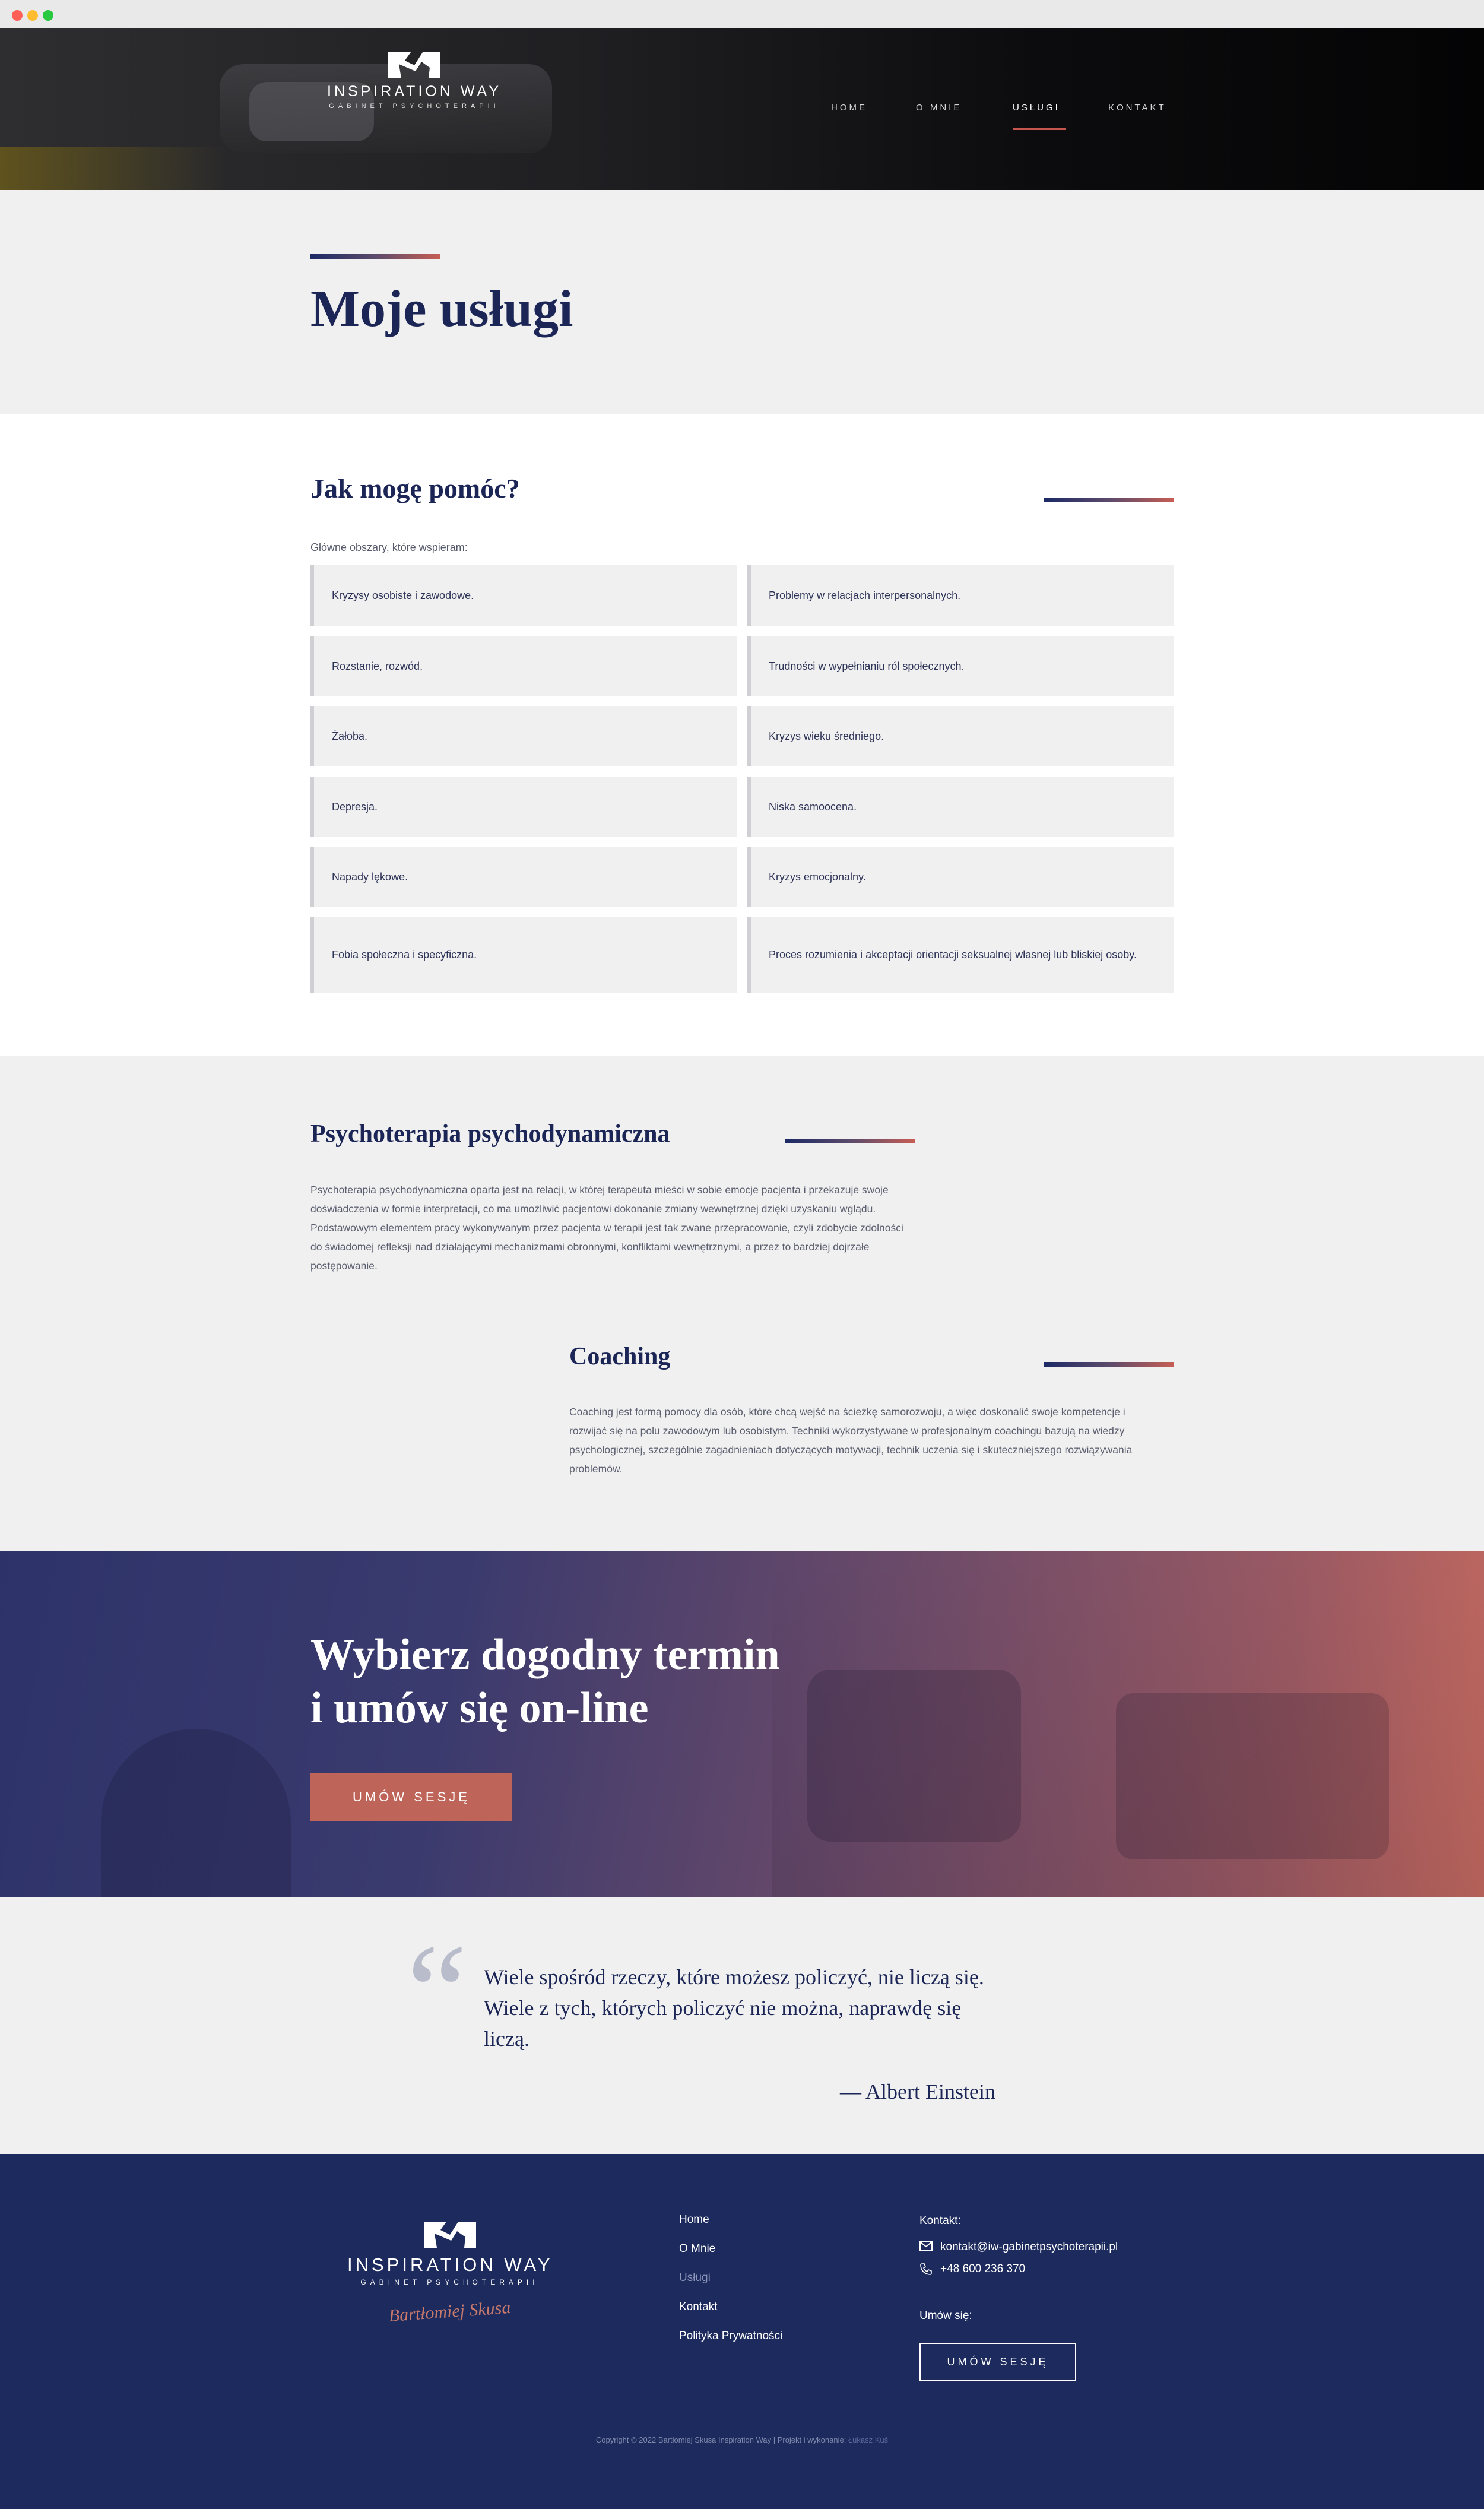  Describe the element at coordinates (375, 256) in the screenshot. I see `title-accent-line` at that location.